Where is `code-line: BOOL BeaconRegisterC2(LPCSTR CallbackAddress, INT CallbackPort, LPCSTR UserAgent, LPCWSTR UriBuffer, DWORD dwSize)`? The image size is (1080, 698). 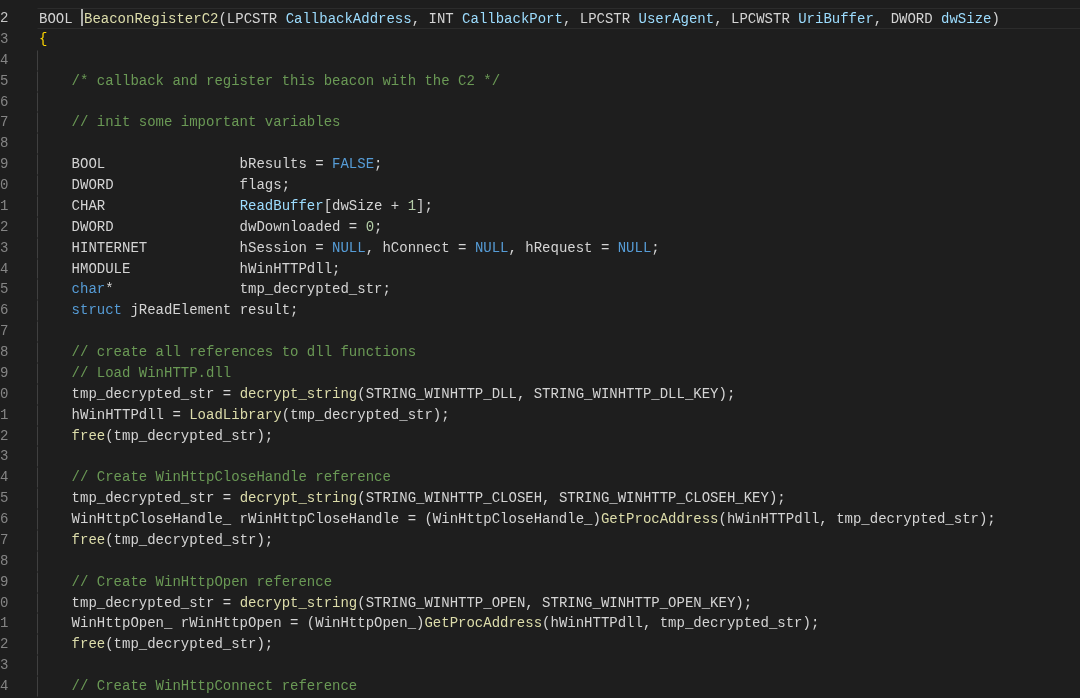
code-line: BOOL BeaconRegisterC2(LPCSTR CallbackAddress, INT CallbackPort, LPCSTR UserAgent, LPCWSTR UriBuffer, DWORD dwSize) is located at coordinates (558, 18).